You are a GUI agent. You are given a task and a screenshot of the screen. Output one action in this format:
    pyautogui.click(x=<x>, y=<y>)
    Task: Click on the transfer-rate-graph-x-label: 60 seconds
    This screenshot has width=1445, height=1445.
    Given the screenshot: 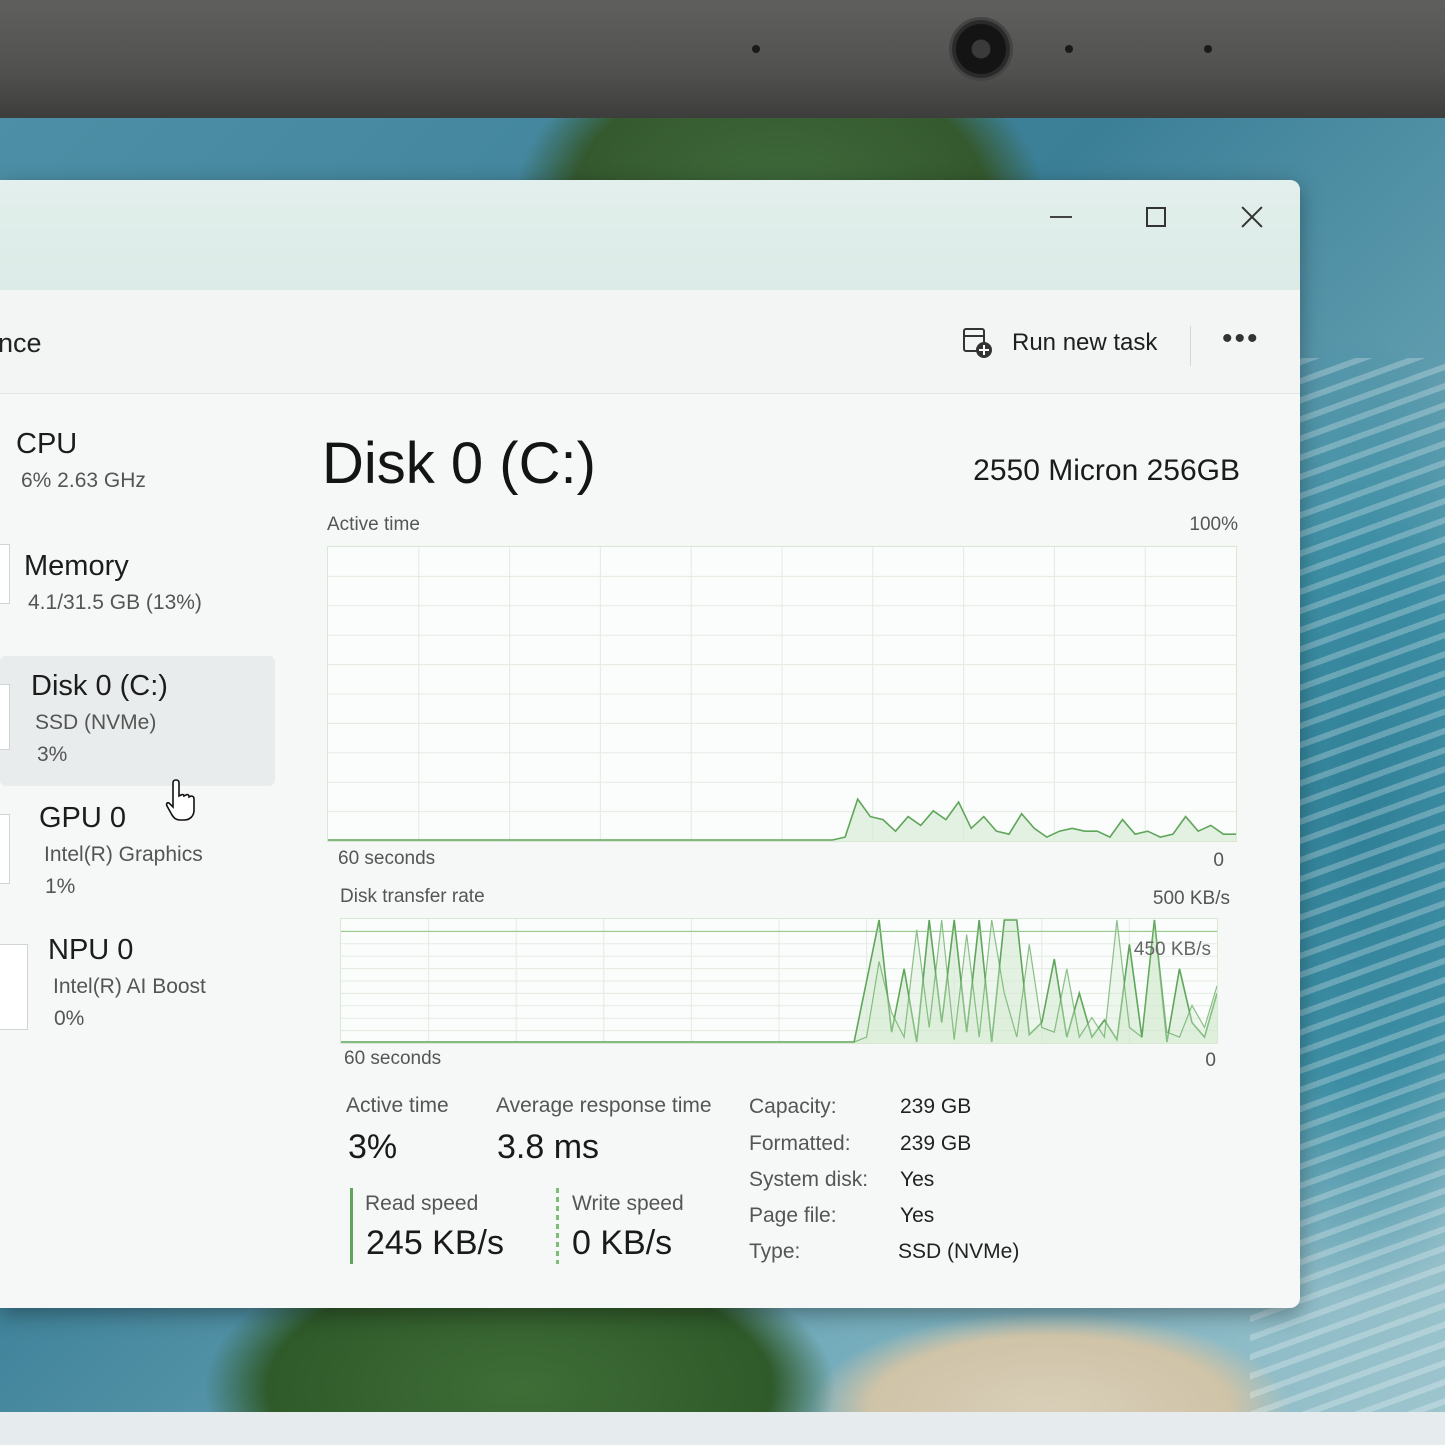 What is the action you would take?
    pyautogui.click(x=393, y=1058)
    